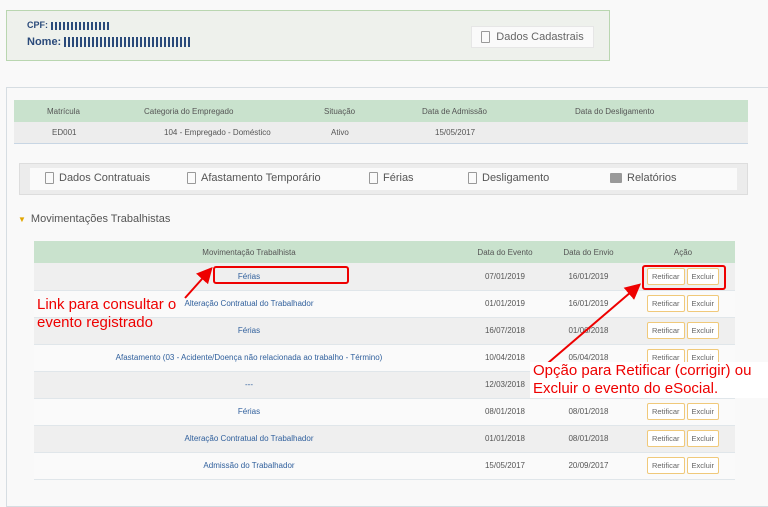 This screenshot has width=768, height=507. What do you see at coordinates (95, 322) in the screenshot?
I see `link-annotation-line: evento registrado` at bounding box center [95, 322].